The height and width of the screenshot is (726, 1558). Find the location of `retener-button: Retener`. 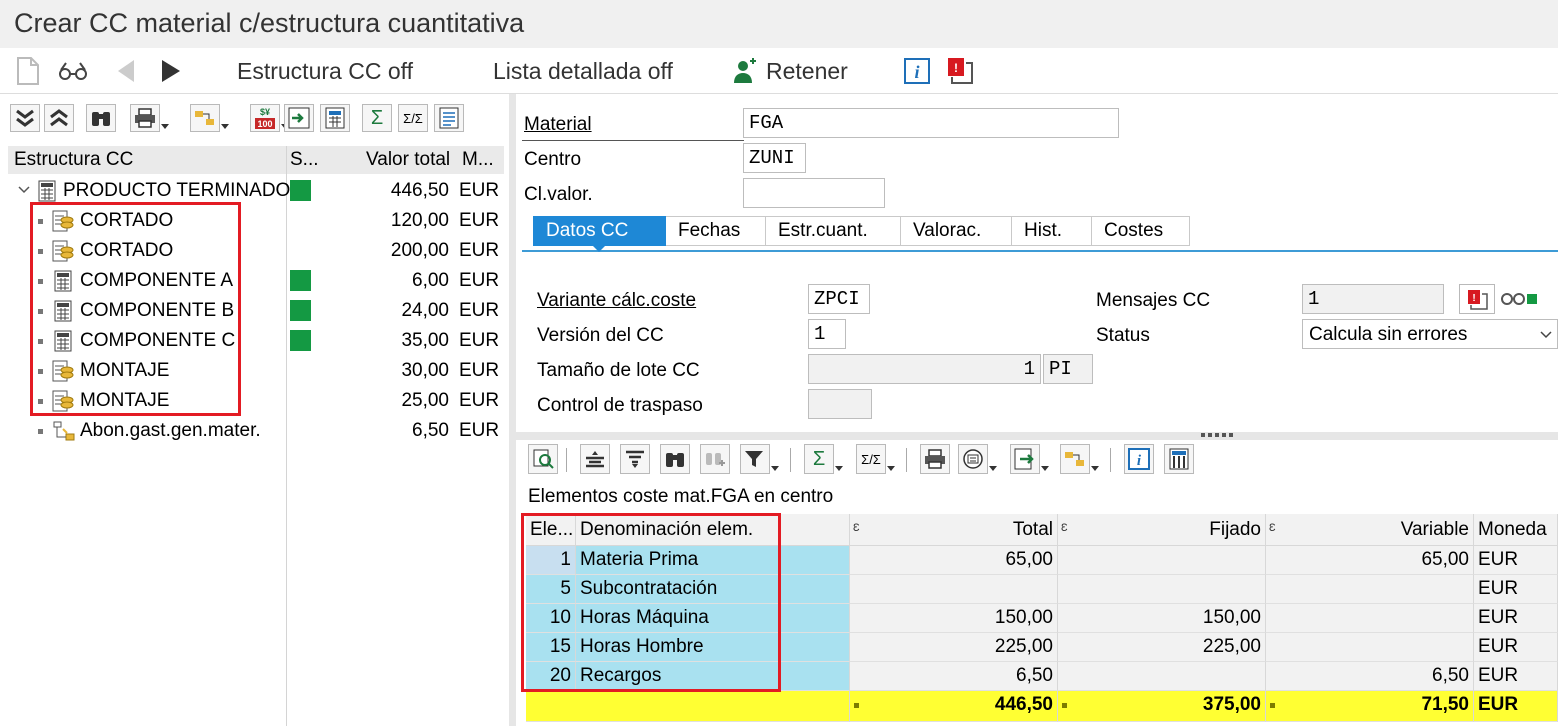

retener-button: Retener is located at coordinates (790, 71).